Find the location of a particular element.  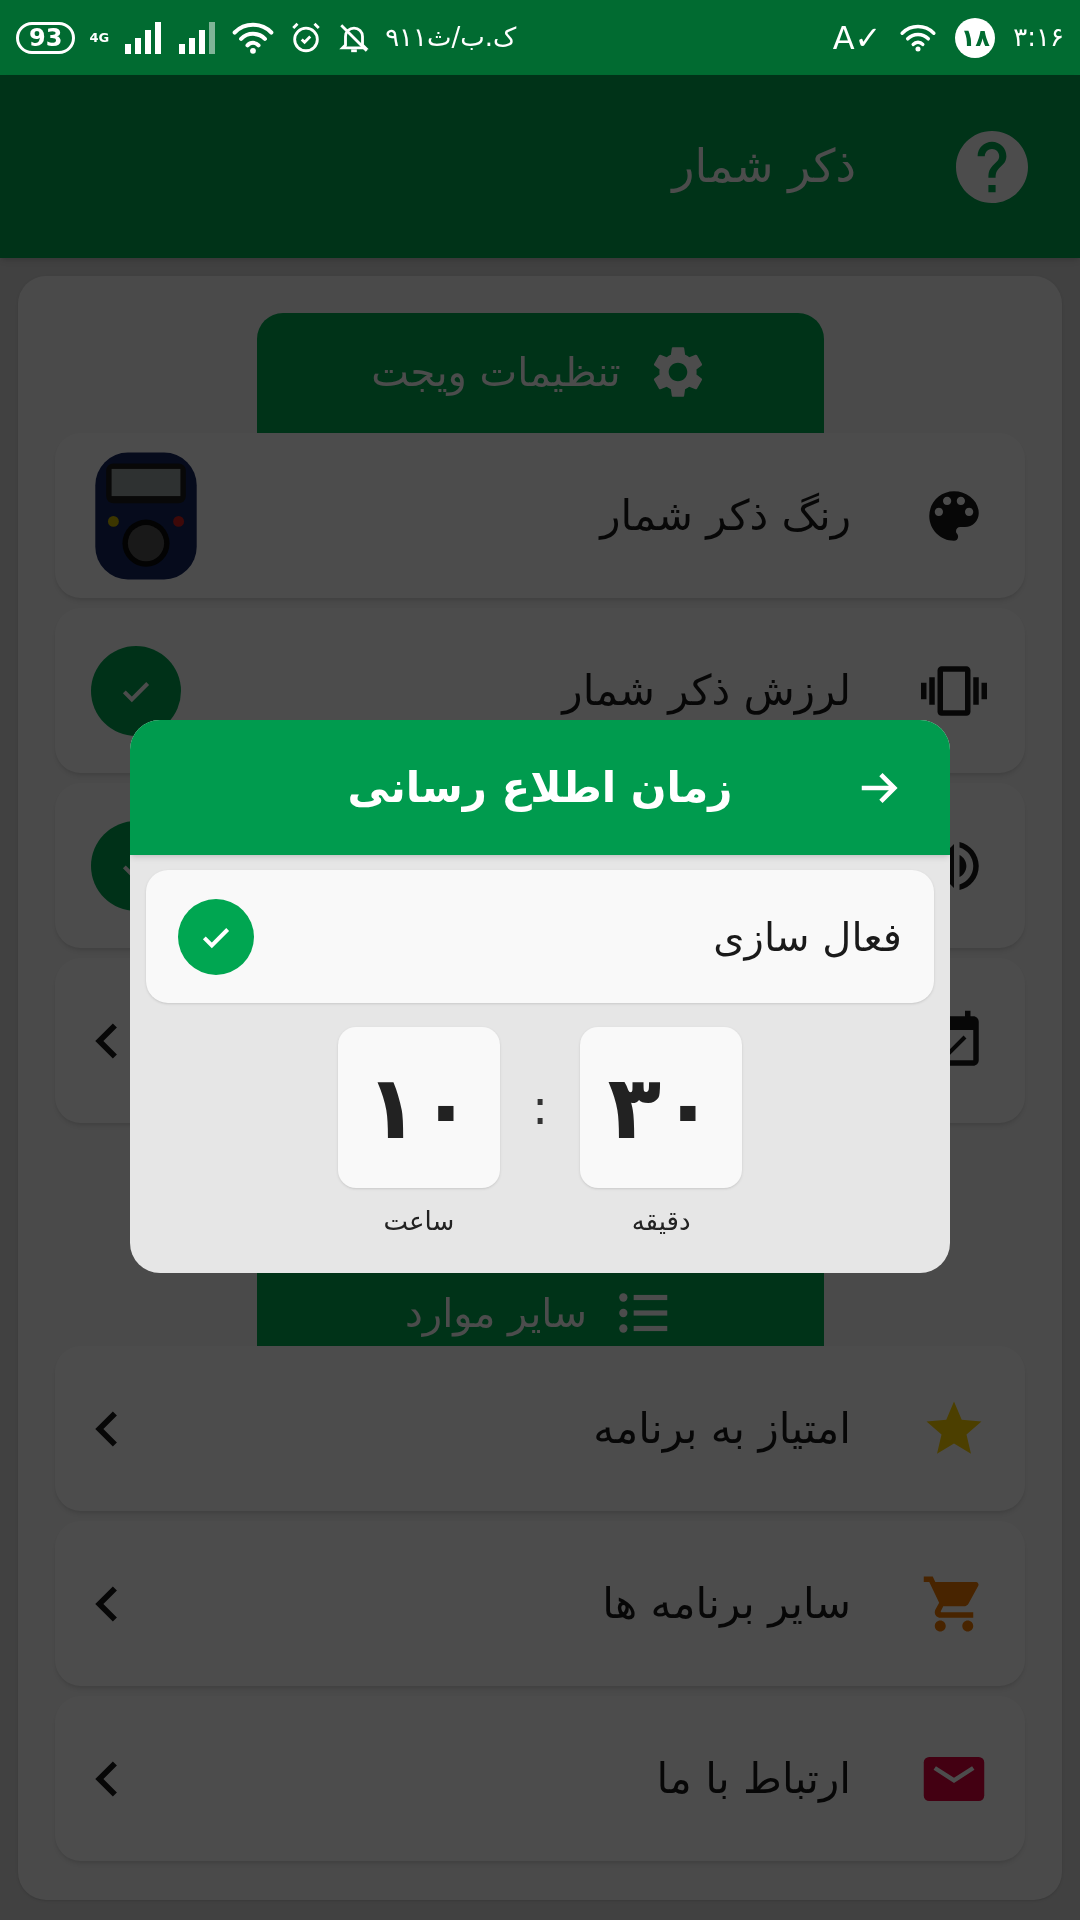

dialog-title: زمان اطلاع رسانی is located at coordinates (540, 788).